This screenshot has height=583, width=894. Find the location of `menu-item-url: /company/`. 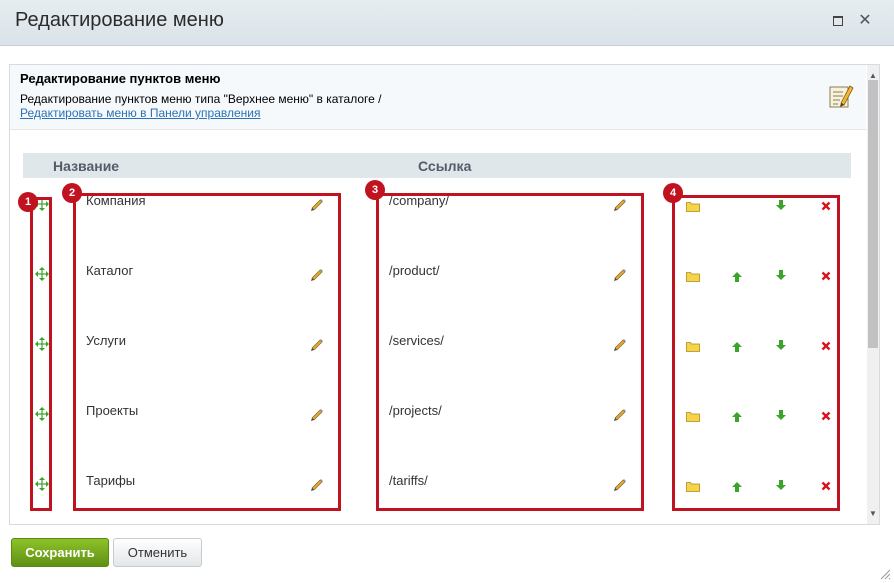

menu-item-url: /company/ is located at coordinates (419, 200).